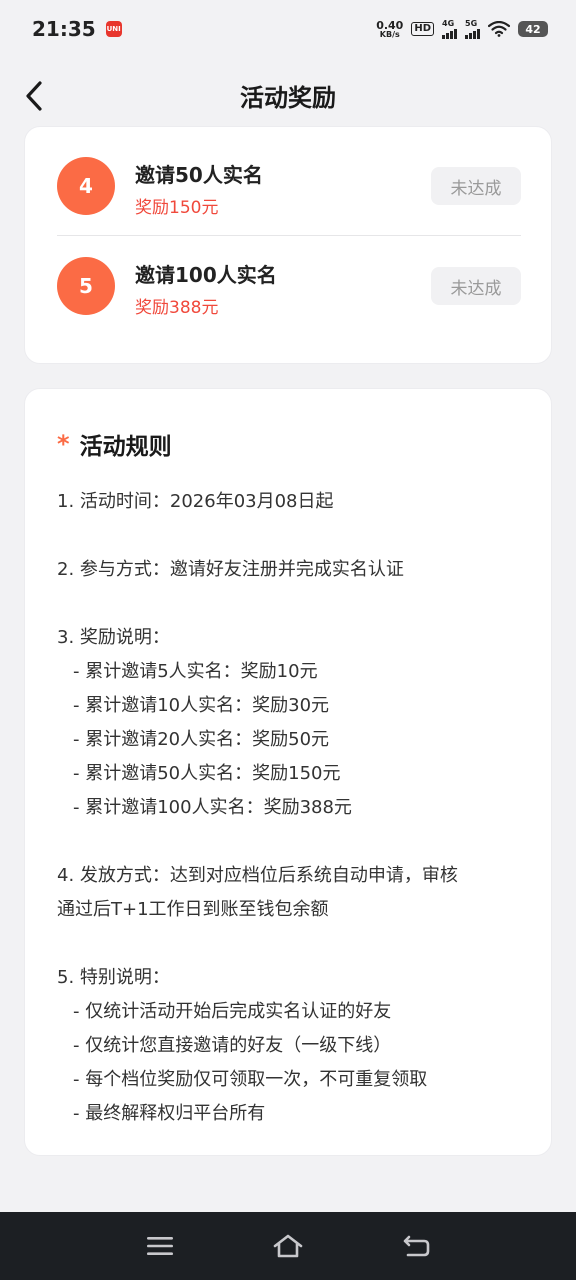 This screenshot has height=1280, width=576. What do you see at coordinates (199, 175) in the screenshot?
I see `tier-title: 邀请50人实名` at bounding box center [199, 175].